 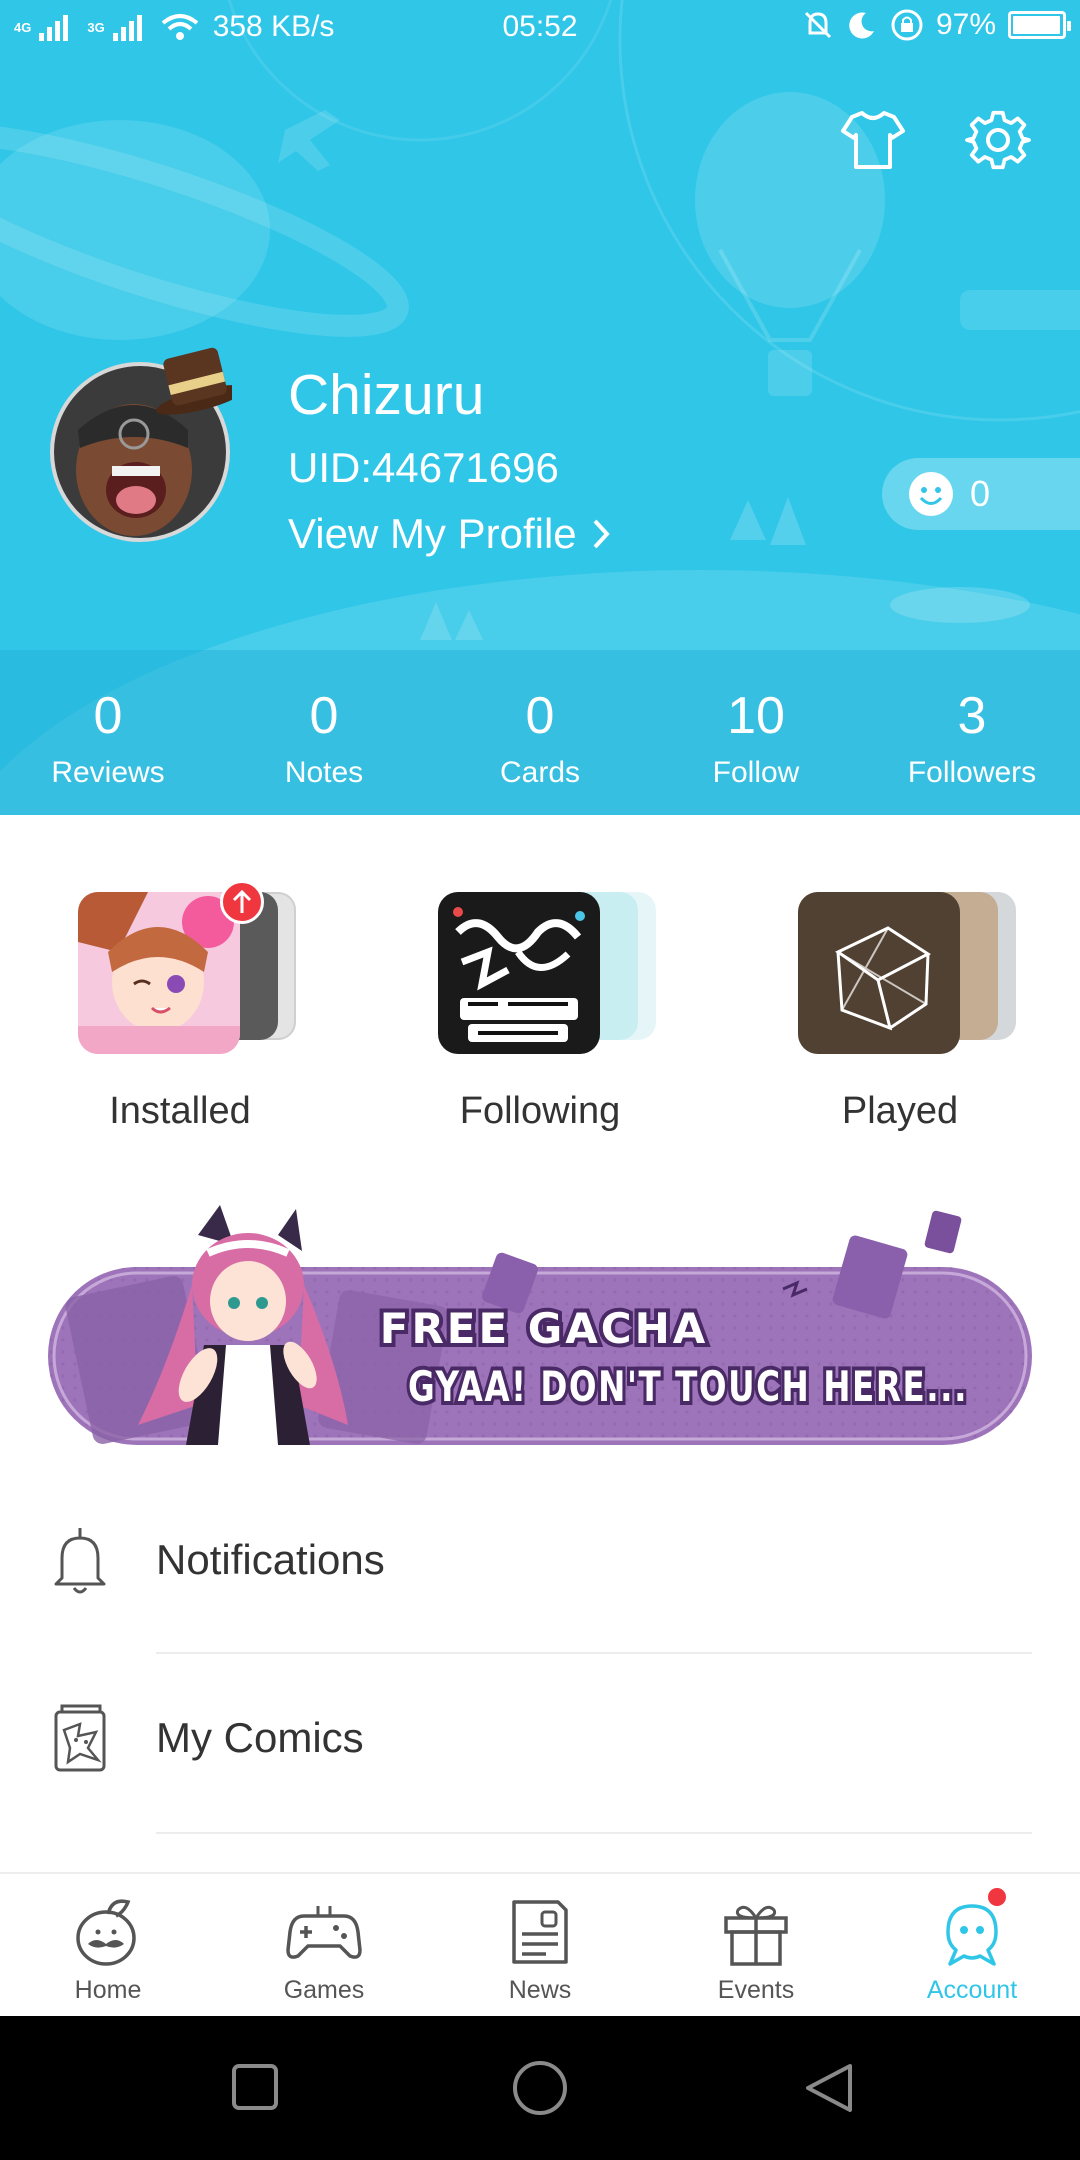 What do you see at coordinates (900, 1111) in the screenshot?
I see `collection-label: Played` at bounding box center [900, 1111].